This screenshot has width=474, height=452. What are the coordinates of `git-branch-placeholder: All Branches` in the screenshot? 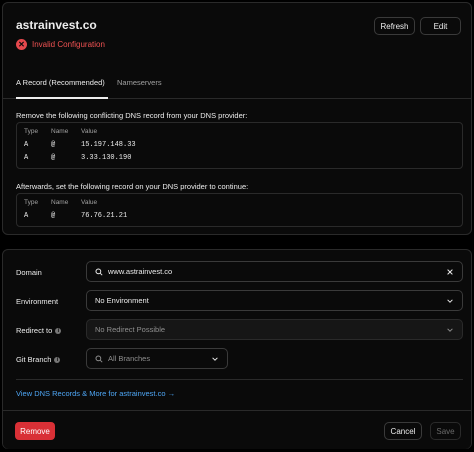 It's located at (129, 358).